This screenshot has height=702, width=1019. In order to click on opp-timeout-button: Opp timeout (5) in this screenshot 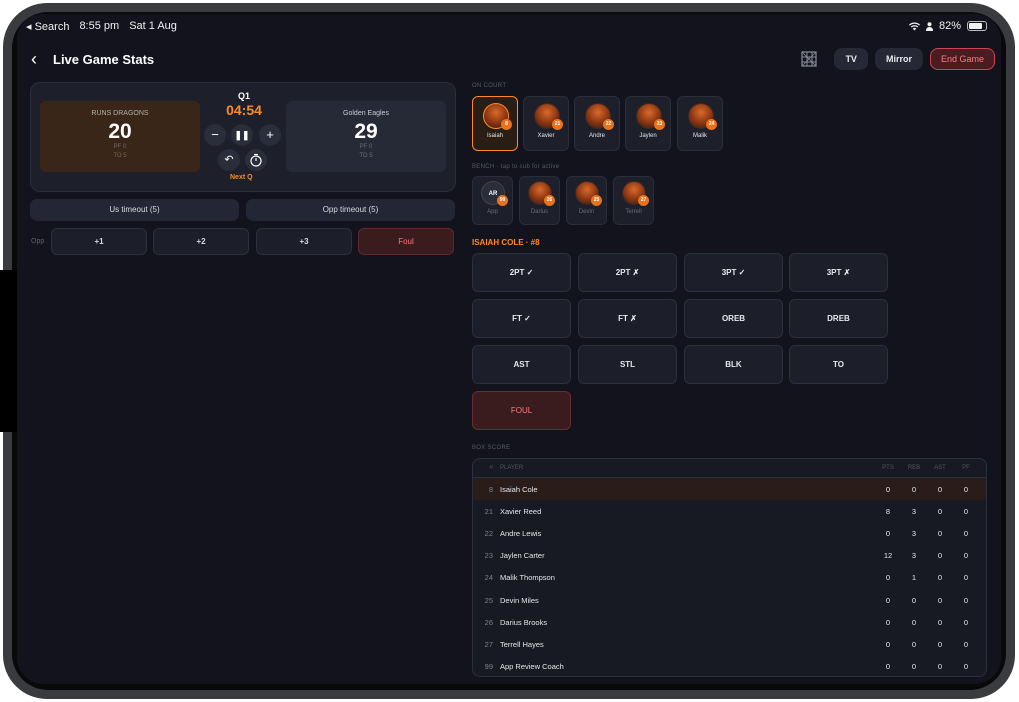, I will do `click(350, 210)`.